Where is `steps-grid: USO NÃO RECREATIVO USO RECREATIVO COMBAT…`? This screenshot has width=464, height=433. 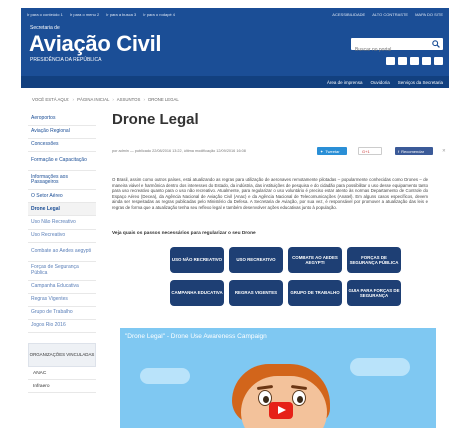 steps-grid: USO NÃO RECREATIVO USO RECREATIVO COMBAT… is located at coordinates (286, 276).